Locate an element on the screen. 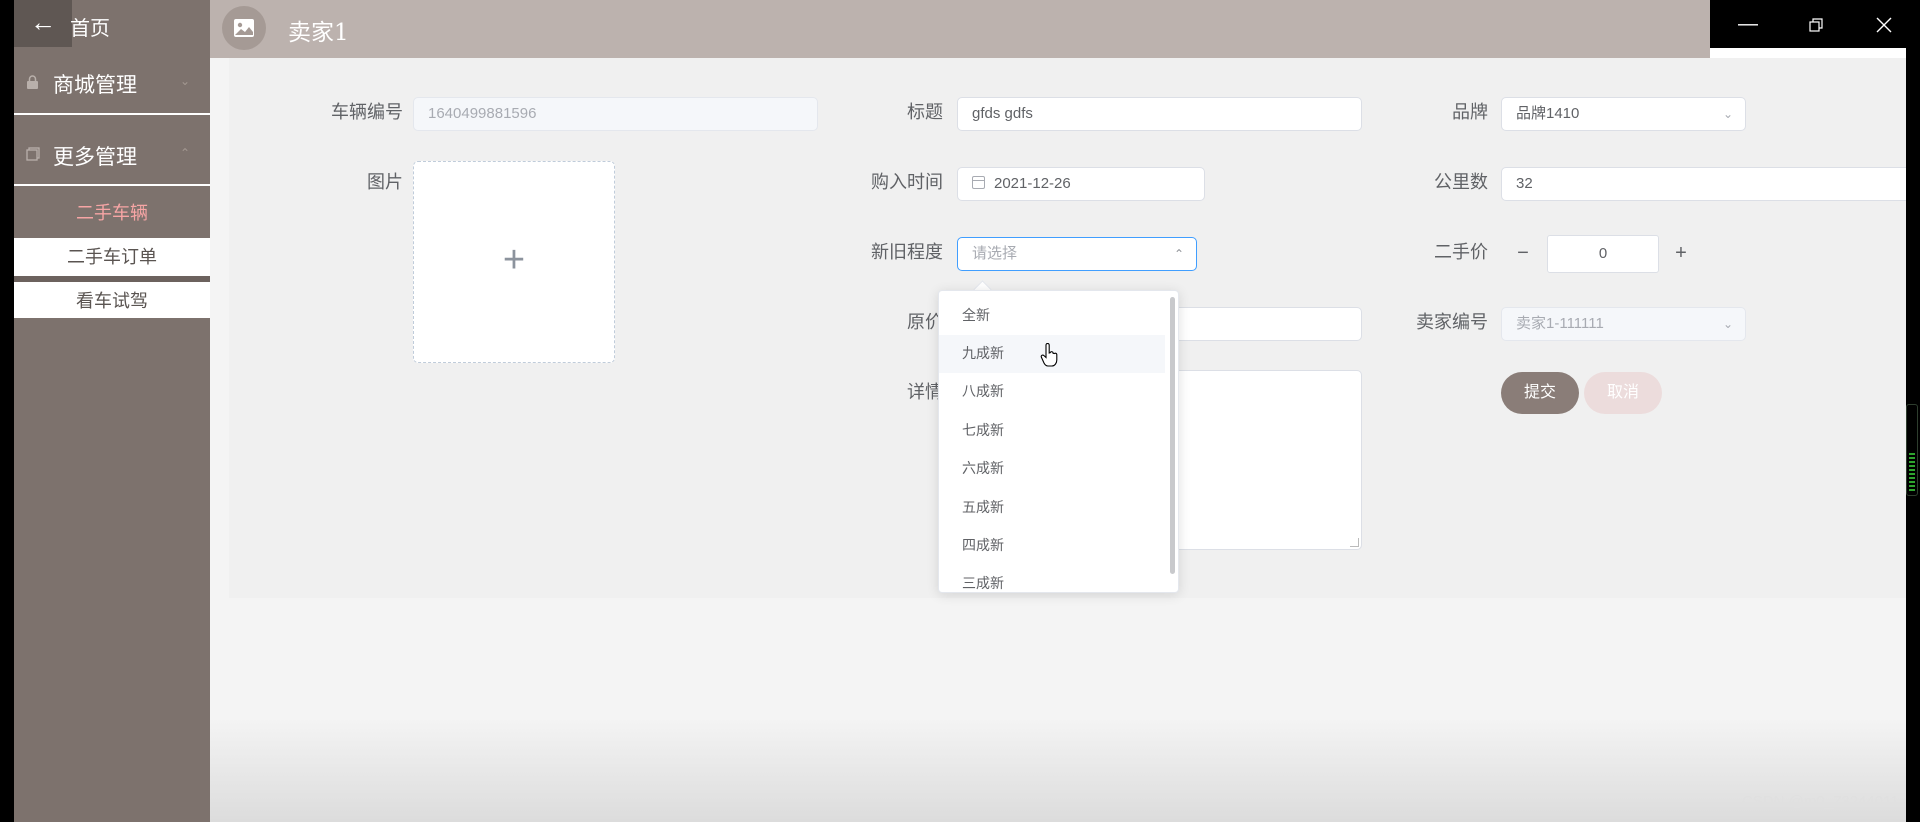 The width and height of the screenshot is (1920, 822). window-controls: — is located at coordinates (1808, 24).